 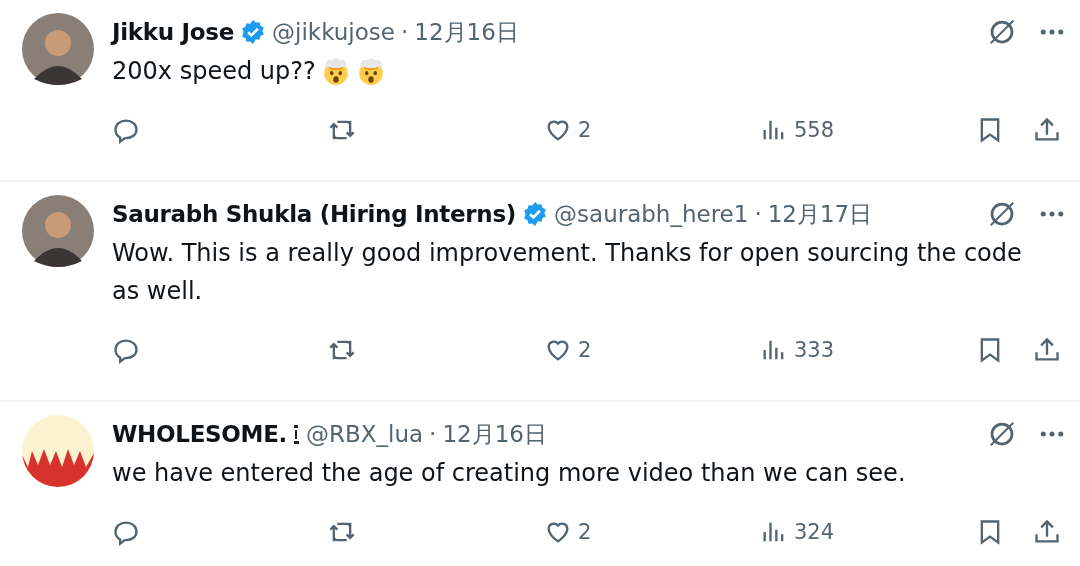 What do you see at coordinates (814, 130) in the screenshot?
I see `view-count: 558` at bounding box center [814, 130].